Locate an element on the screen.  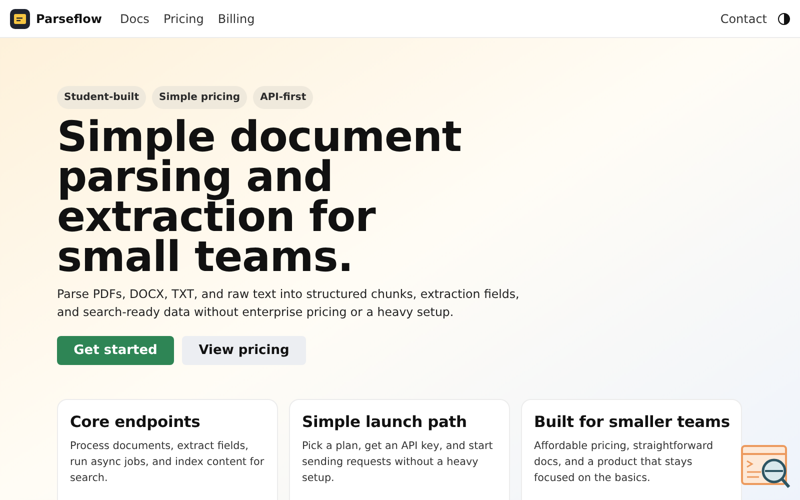
document-search-icon is located at coordinates (766, 467).